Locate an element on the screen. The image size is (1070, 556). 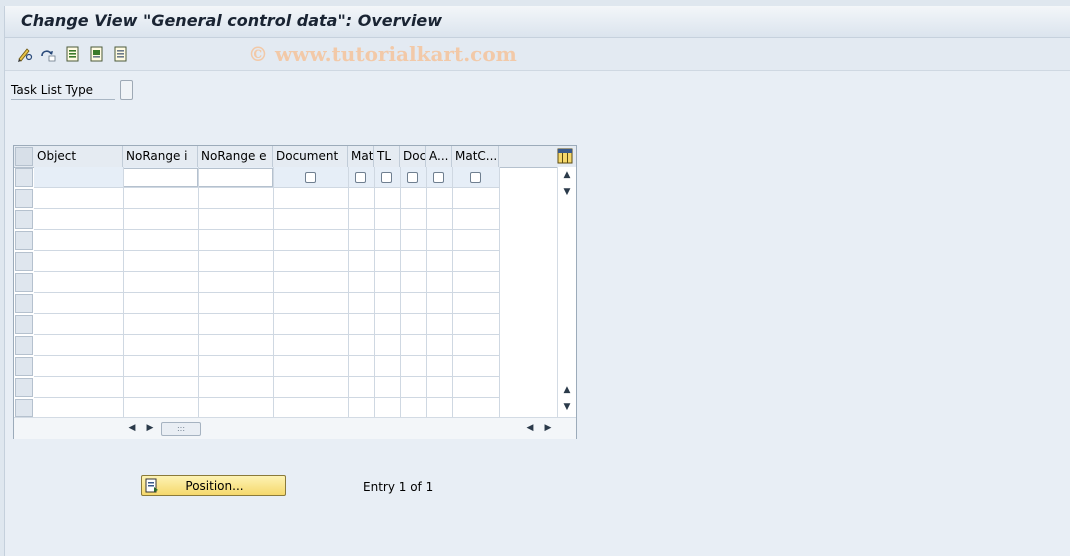
display-change-icon is located at coordinates (25, 54).